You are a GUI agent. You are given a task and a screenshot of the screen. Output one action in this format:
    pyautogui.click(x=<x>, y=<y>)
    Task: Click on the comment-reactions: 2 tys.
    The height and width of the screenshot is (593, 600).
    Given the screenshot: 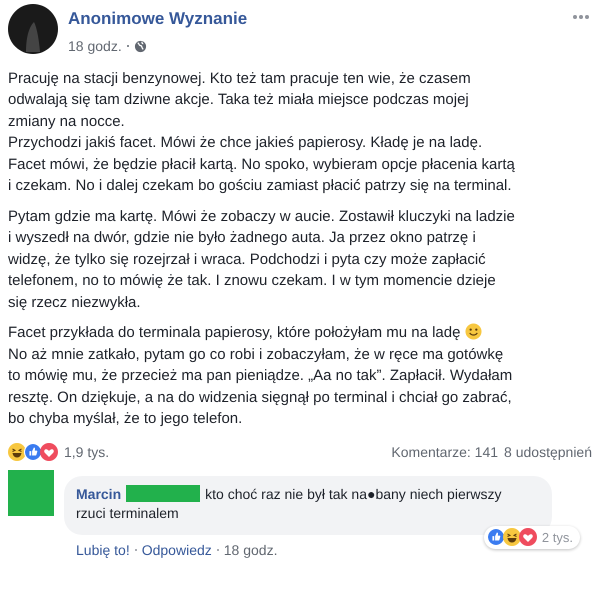 What is the action you would take?
    pyautogui.click(x=532, y=537)
    